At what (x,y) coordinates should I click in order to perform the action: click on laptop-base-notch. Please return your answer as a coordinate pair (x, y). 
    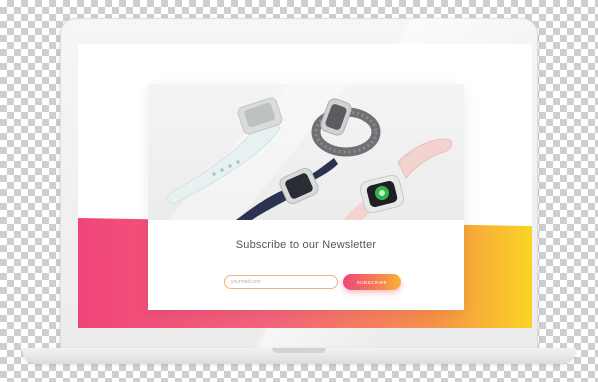
    Looking at the image, I should click on (299, 350).